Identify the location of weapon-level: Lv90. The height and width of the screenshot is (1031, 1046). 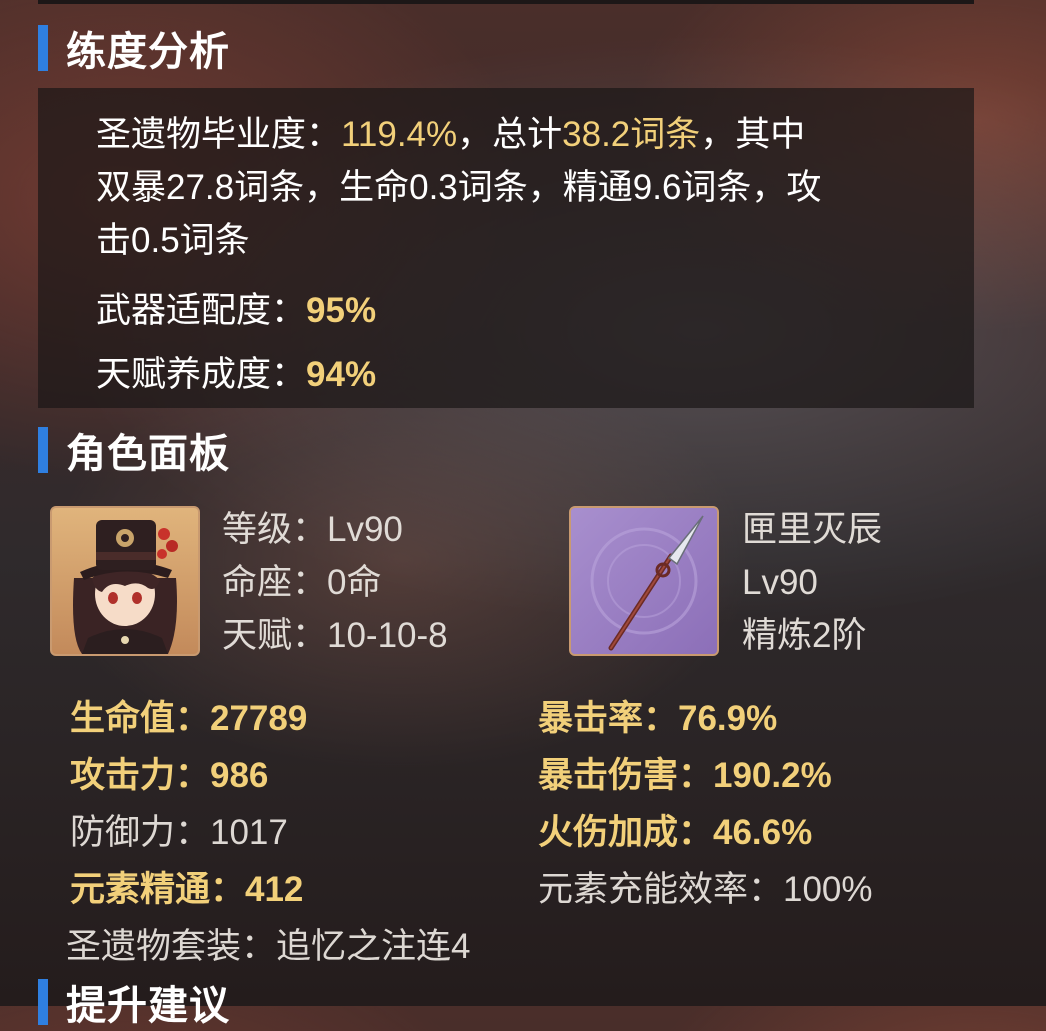
(780, 582).